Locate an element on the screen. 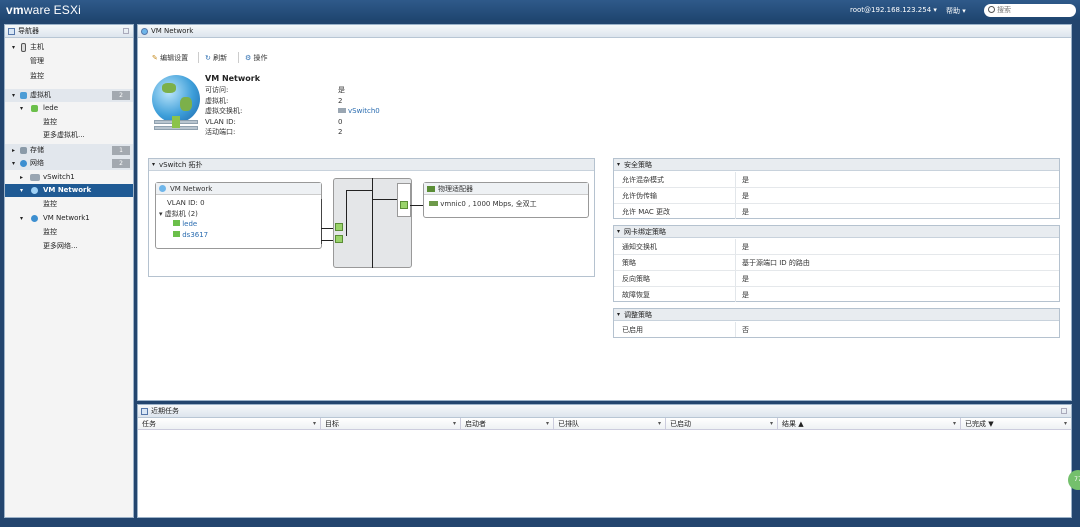  storage-icon is located at coordinates (23, 150).